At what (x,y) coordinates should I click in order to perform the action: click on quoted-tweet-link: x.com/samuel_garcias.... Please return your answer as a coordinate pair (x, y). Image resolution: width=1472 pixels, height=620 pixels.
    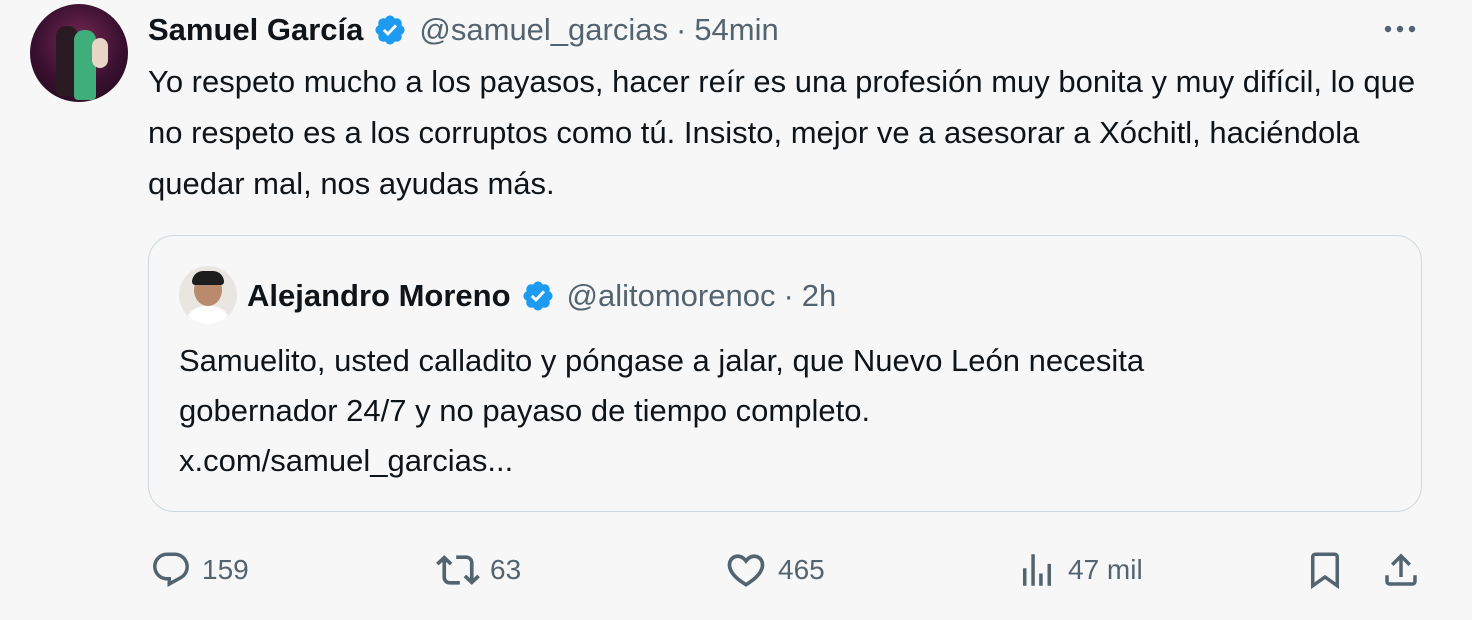
    Looking at the image, I should click on (789, 461).